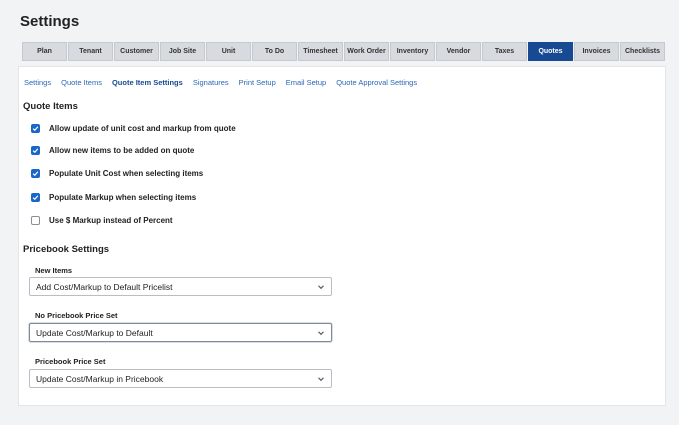  Describe the element at coordinates (66, 249) in the screenshot. I see `pricebook-settings-heading: Pricebook Settings` at that location.